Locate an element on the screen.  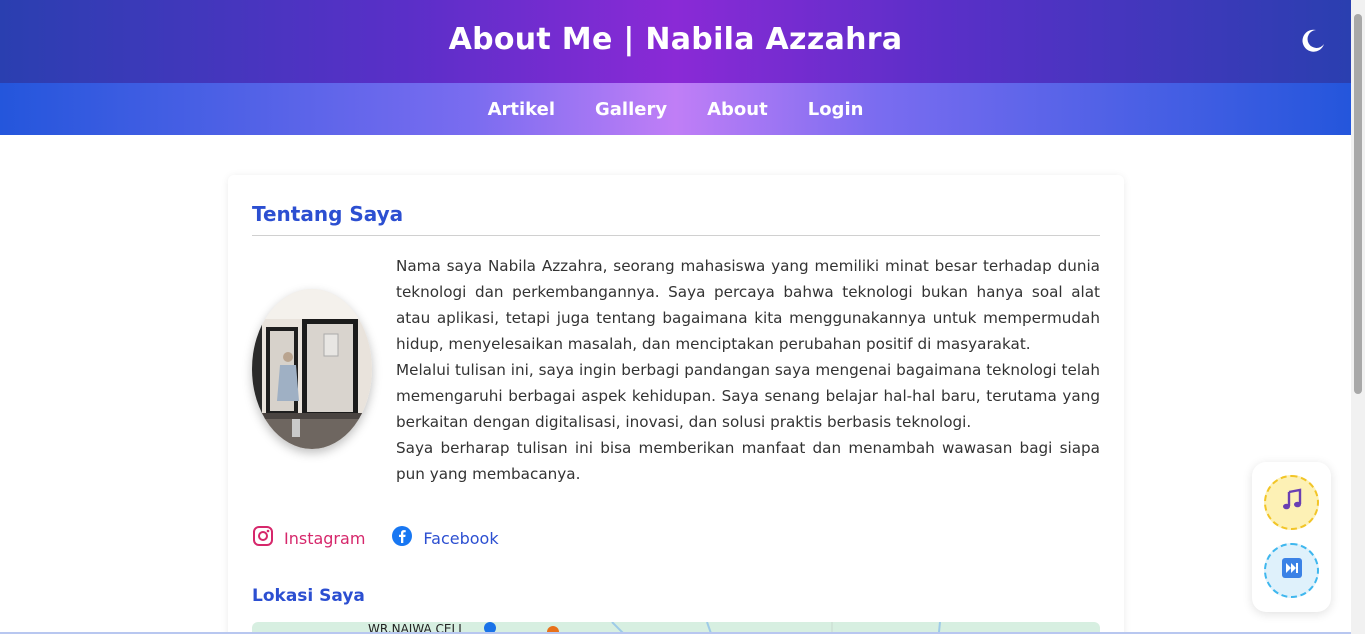
instagram-link: Instagram is located at coordinates (308, 538).